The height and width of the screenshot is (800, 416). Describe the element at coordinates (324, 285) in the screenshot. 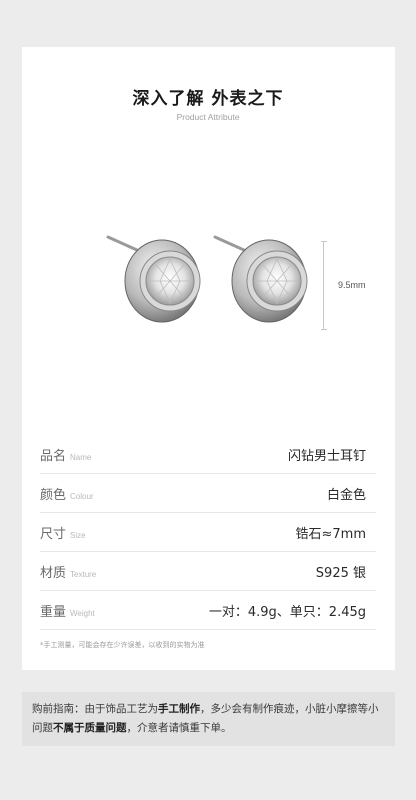

I see `dimension-line` at that location.